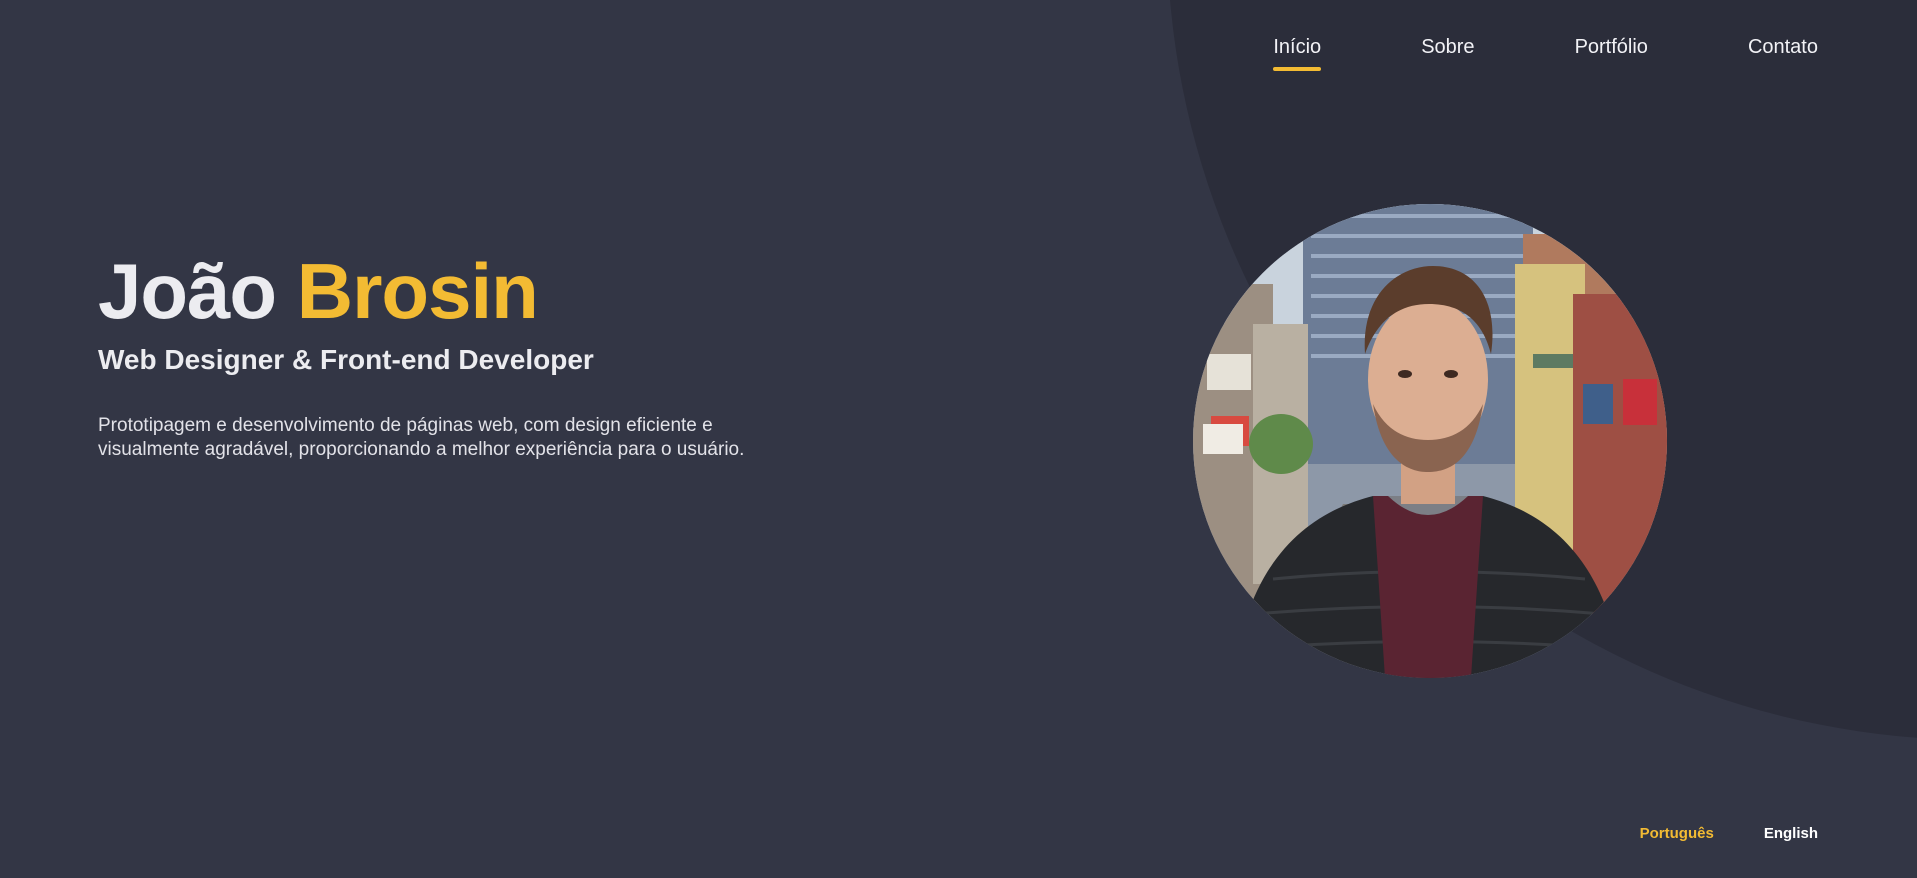  What do you see at coordinates (1791, 833) in the screenshot?
I see `lang-english: English` at bounding box center [1791, 833].